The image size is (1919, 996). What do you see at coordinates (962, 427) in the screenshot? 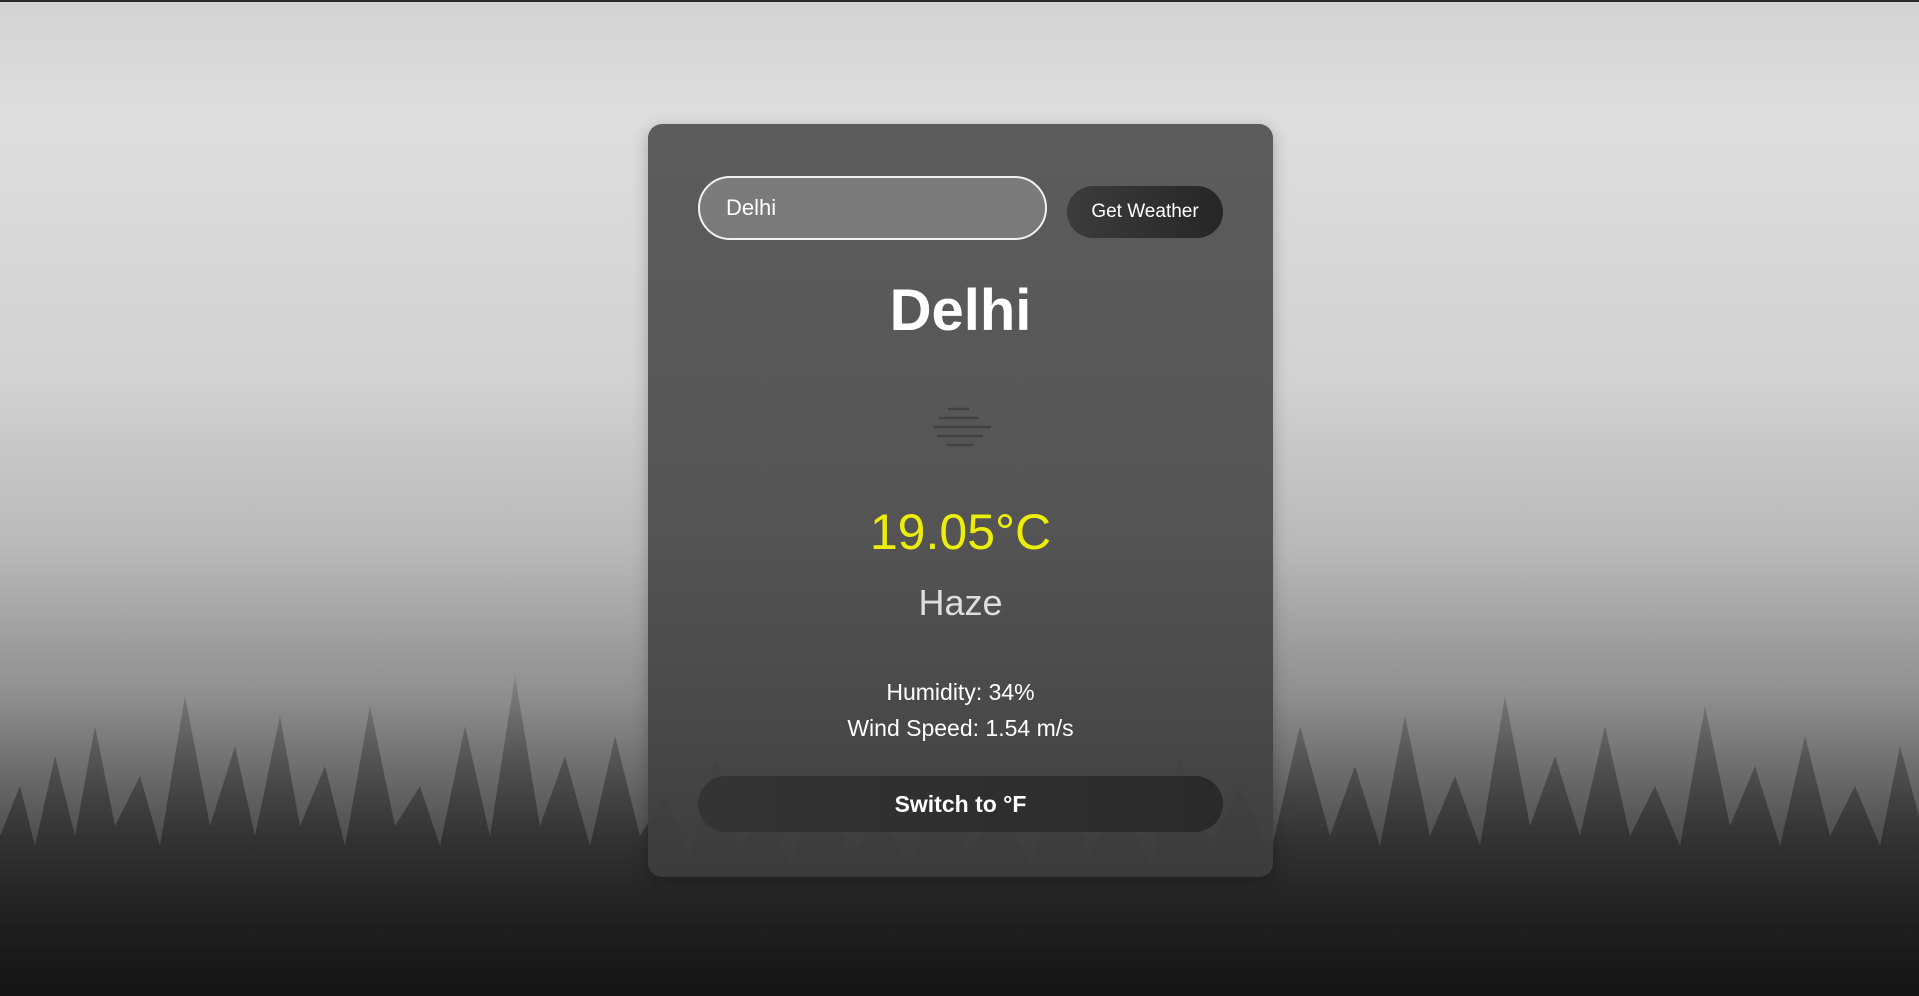
I see `haze-icon` at bounding box center [962, 427].